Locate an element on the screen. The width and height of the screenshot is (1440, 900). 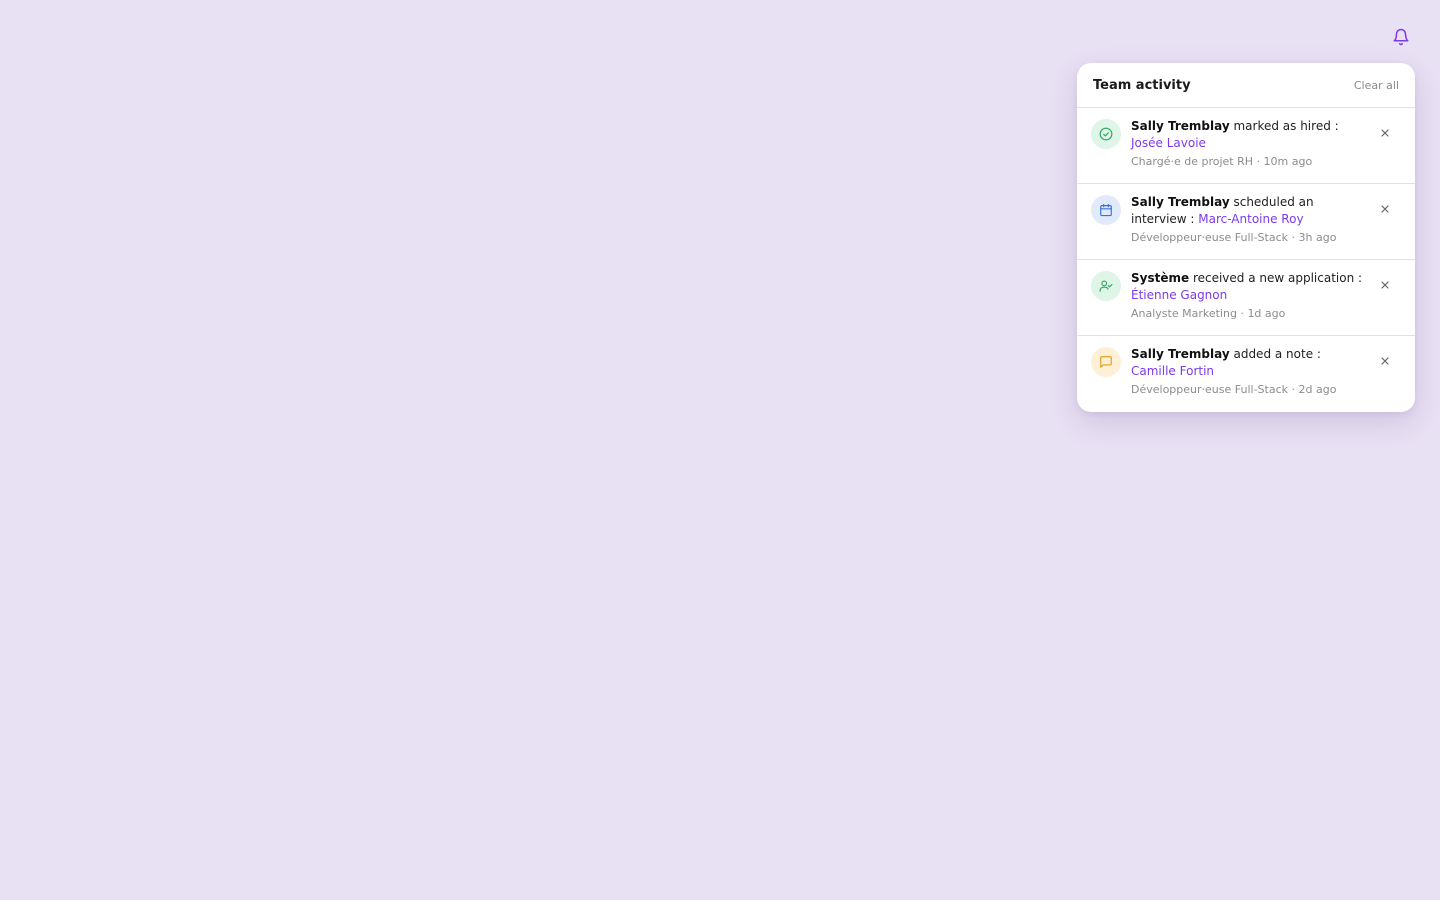
clear-all-button: Clear all is located at coordinates (1376, 85).